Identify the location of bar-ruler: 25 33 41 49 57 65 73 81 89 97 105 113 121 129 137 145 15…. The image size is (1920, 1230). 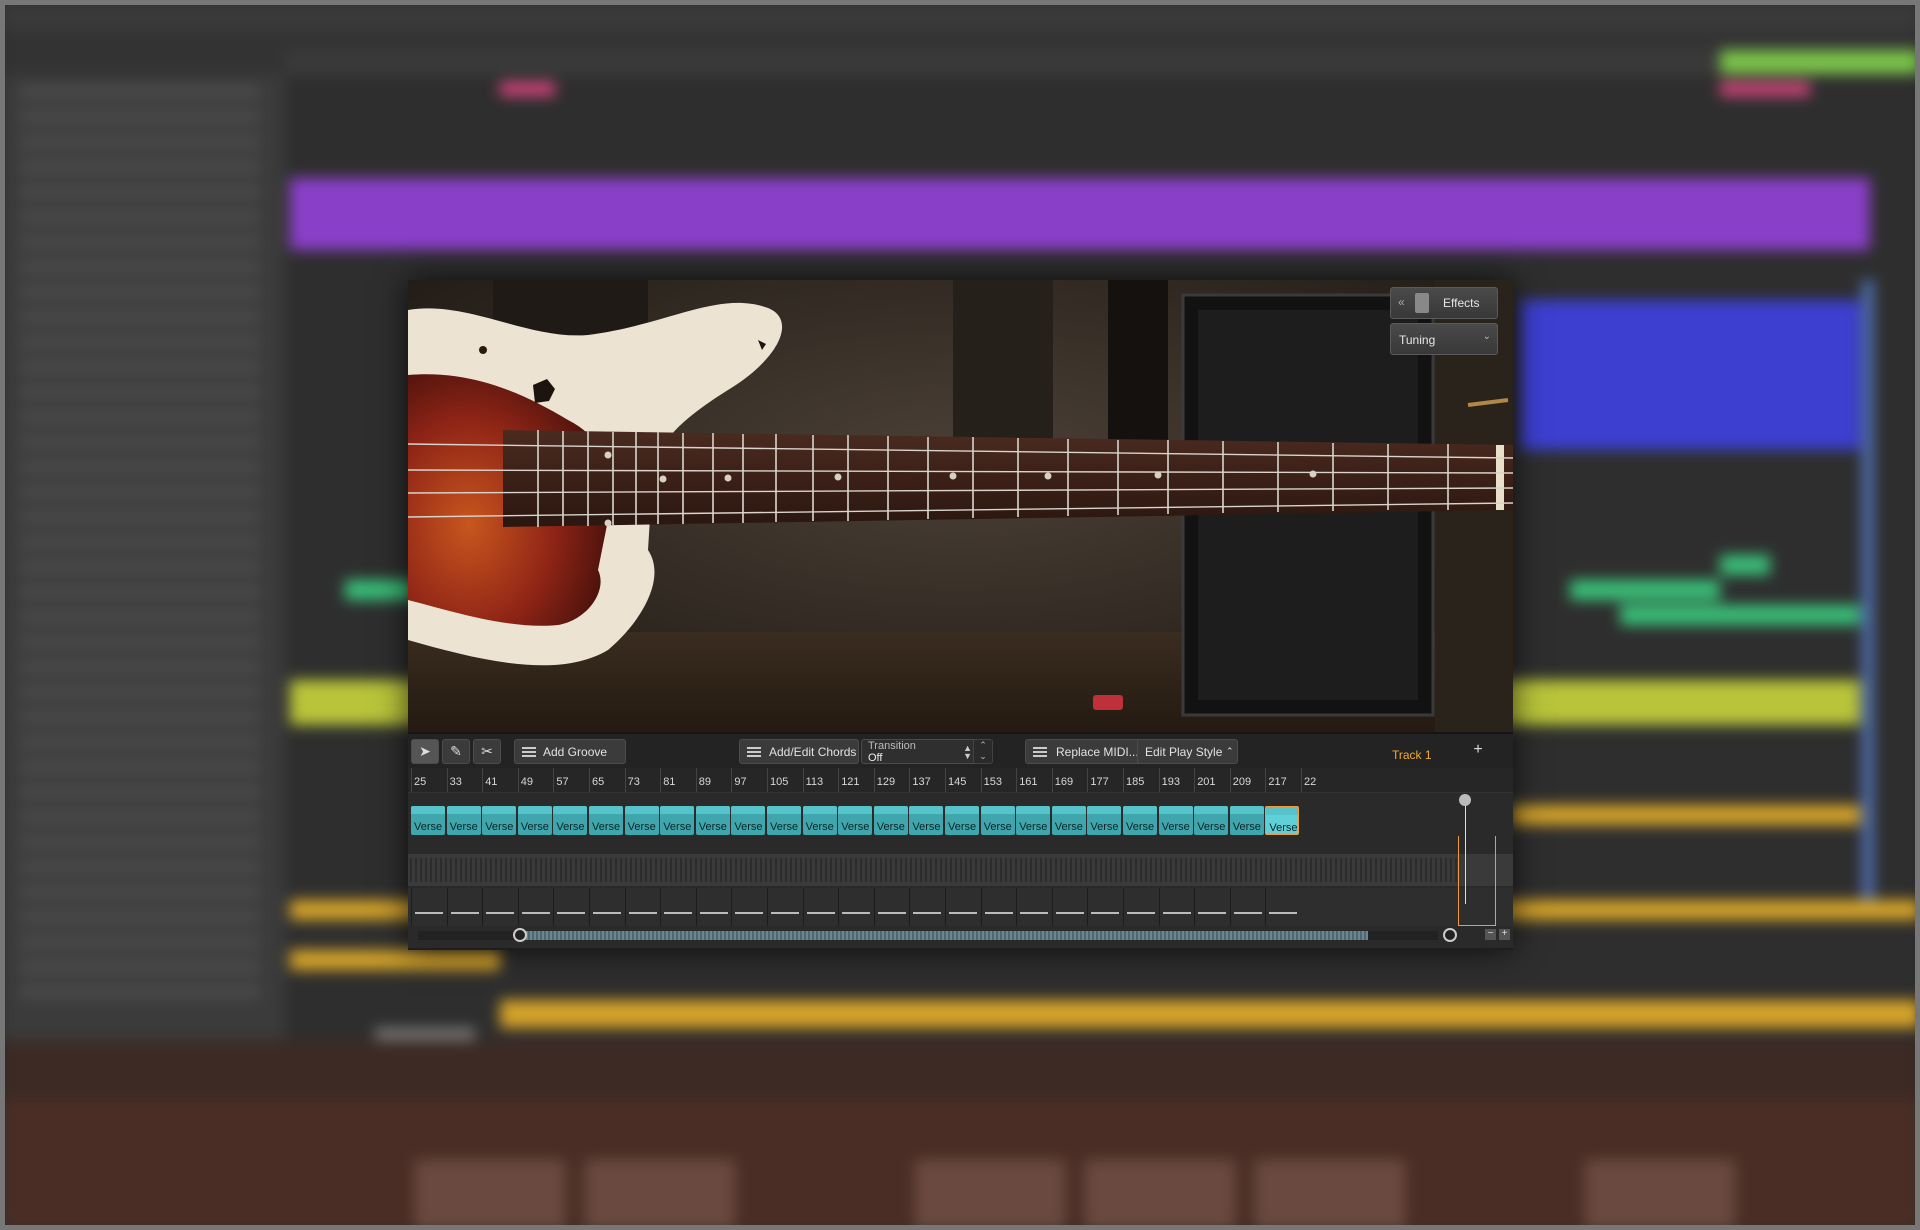
(960, 780).